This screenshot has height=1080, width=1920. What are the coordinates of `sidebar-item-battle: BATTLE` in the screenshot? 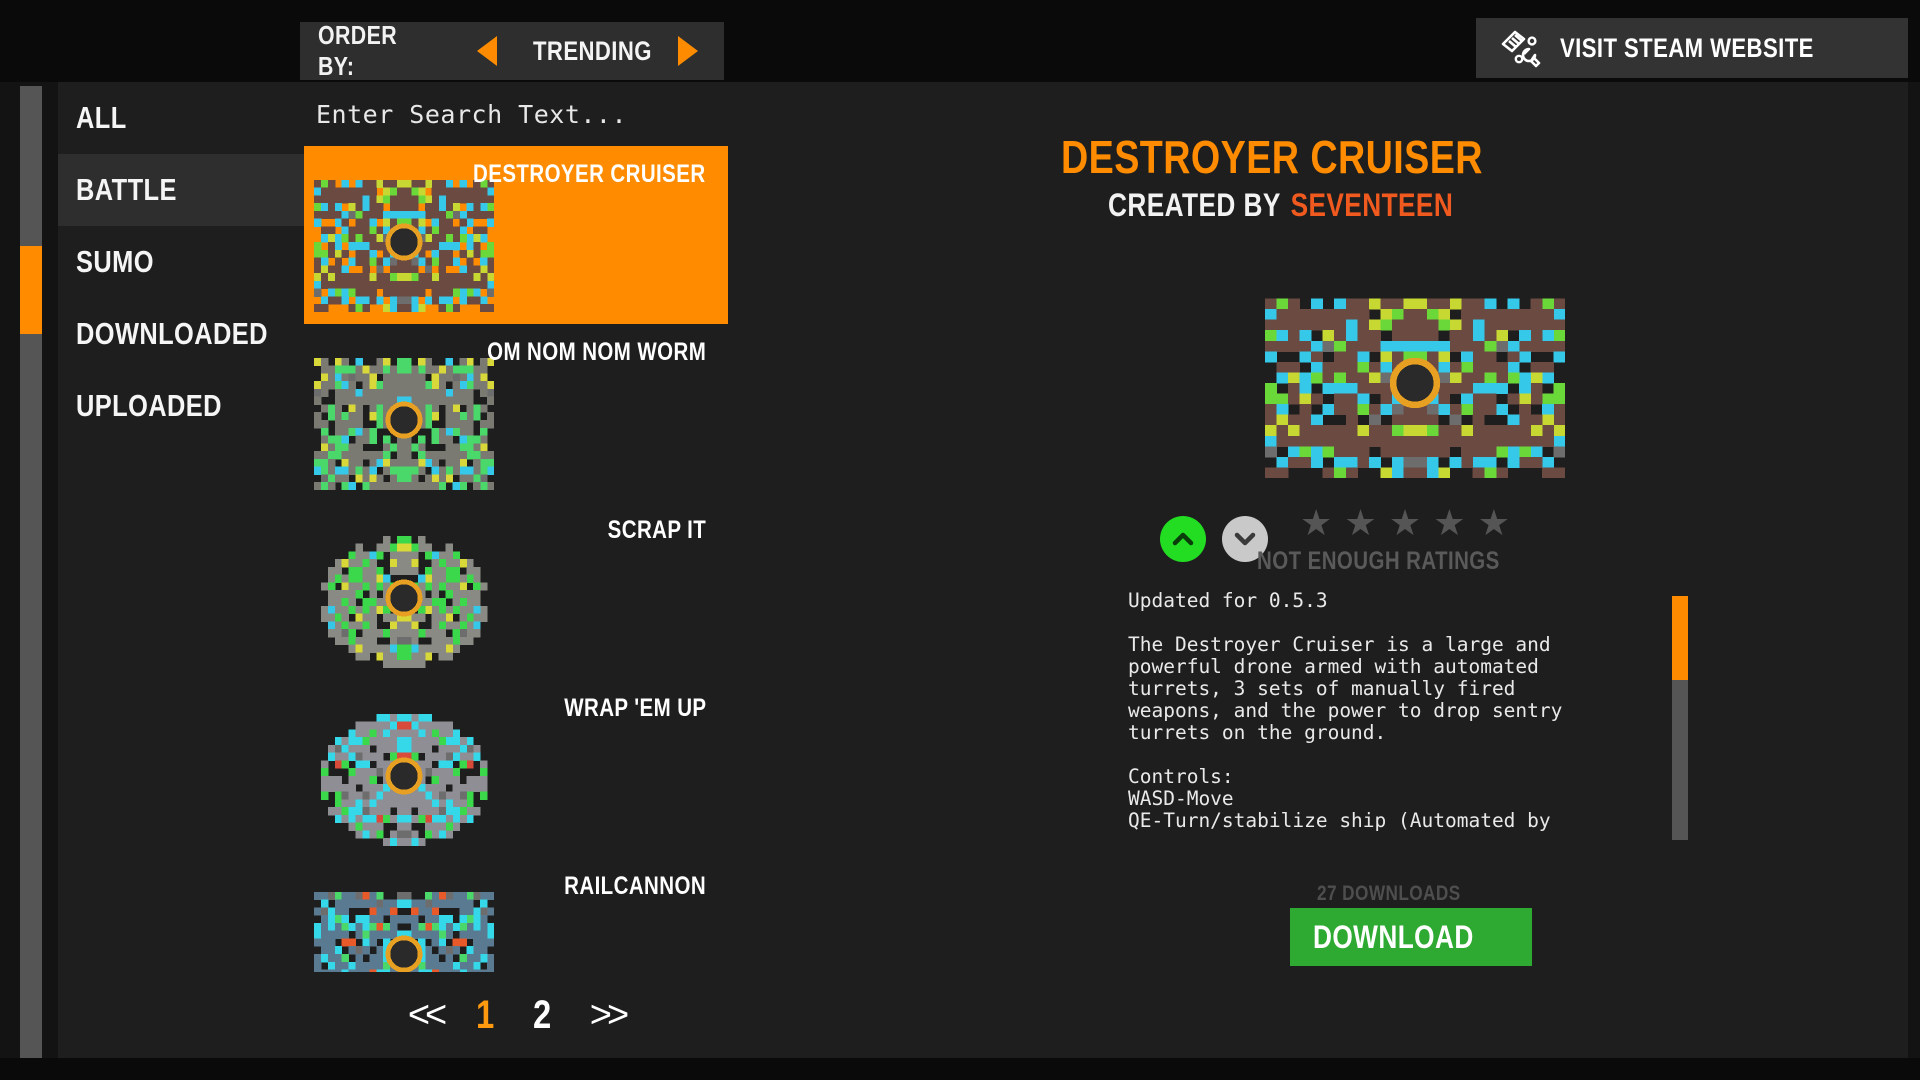 It's located at (181, 190).